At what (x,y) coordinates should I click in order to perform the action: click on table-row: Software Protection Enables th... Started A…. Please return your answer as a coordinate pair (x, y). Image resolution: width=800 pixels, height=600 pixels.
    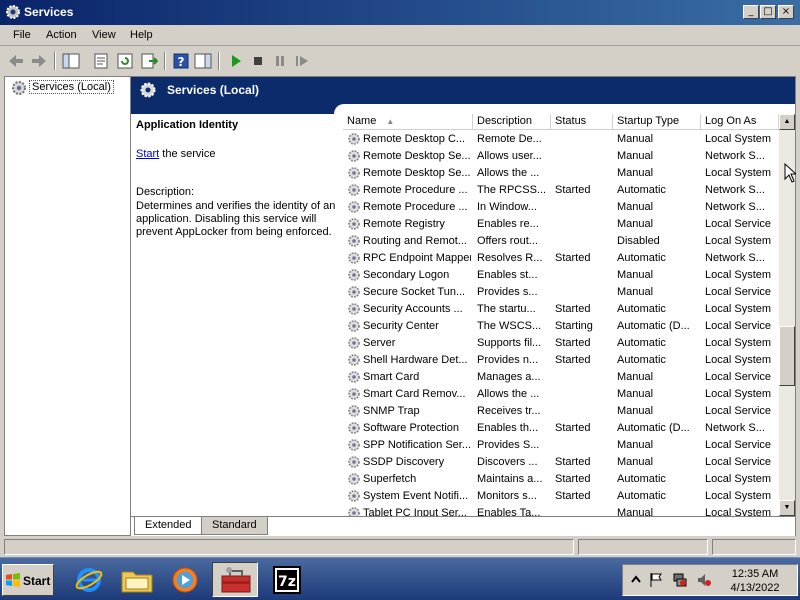
    Looking at the image, I should click on (561, 428).